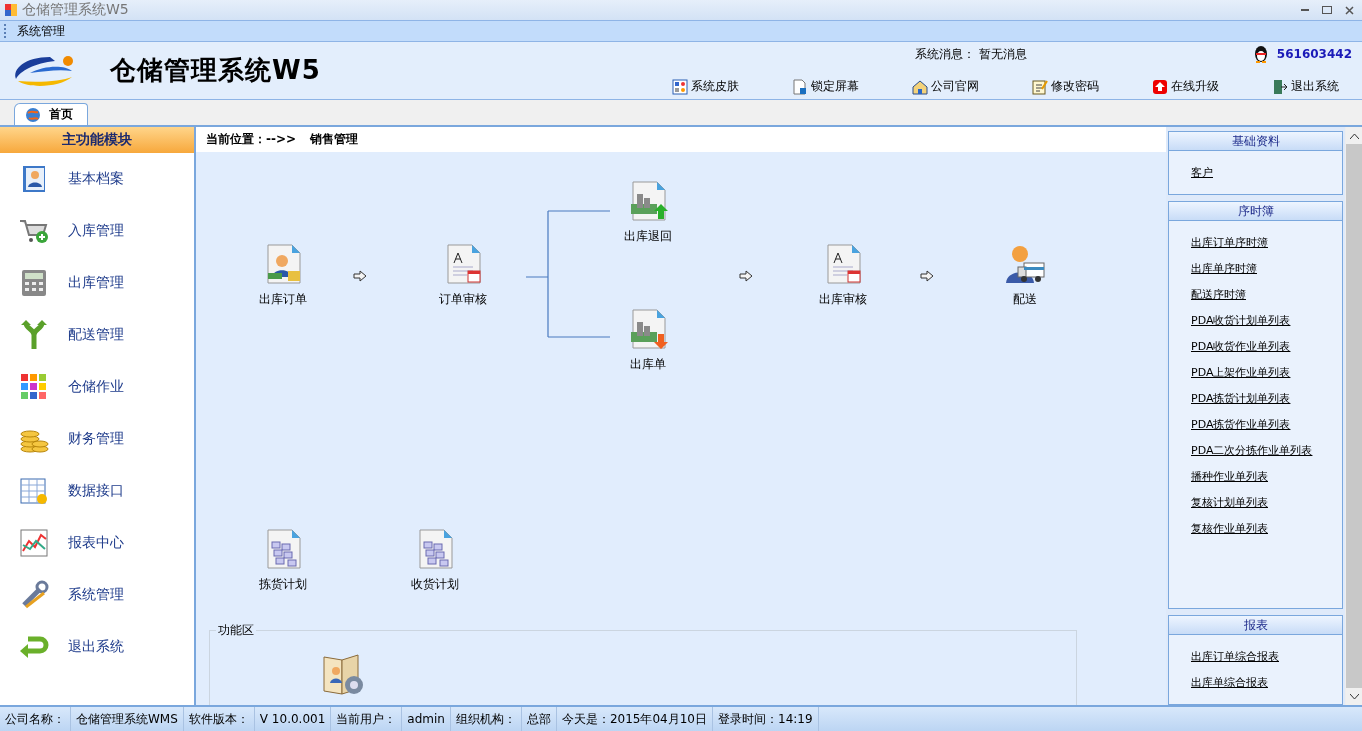 This screenshot has height=731, width=1362. I want to click on flow-node: 出库审核, so click(843, 275).